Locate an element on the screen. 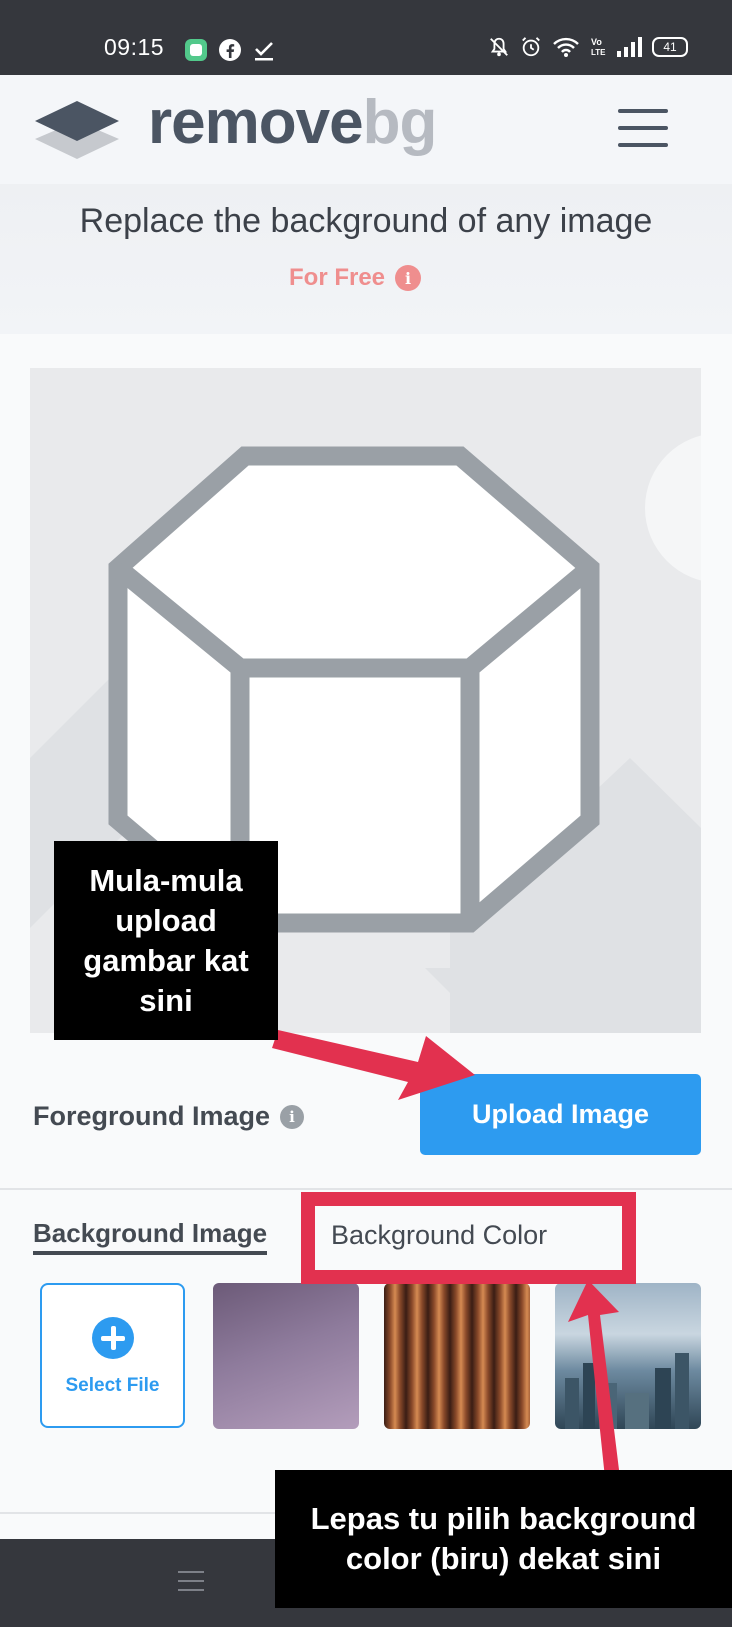  wifi-icon is located at coordinates (566, 47).